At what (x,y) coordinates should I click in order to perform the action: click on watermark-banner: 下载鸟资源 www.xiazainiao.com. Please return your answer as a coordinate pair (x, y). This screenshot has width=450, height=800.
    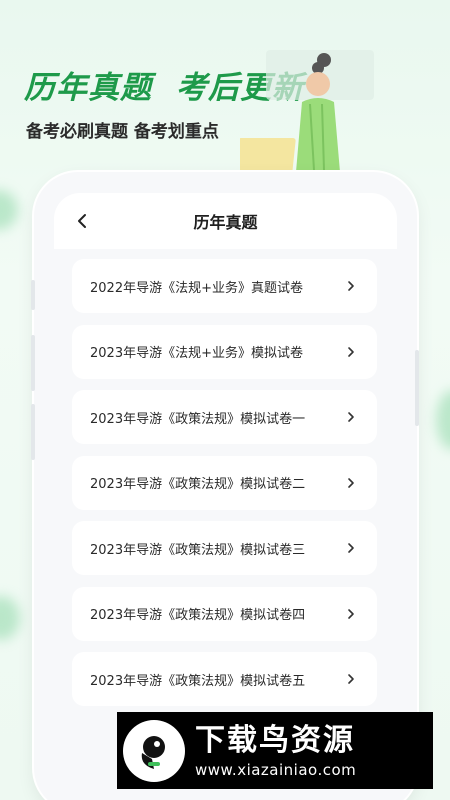
    Looking at the image, I should click on (275, 750).